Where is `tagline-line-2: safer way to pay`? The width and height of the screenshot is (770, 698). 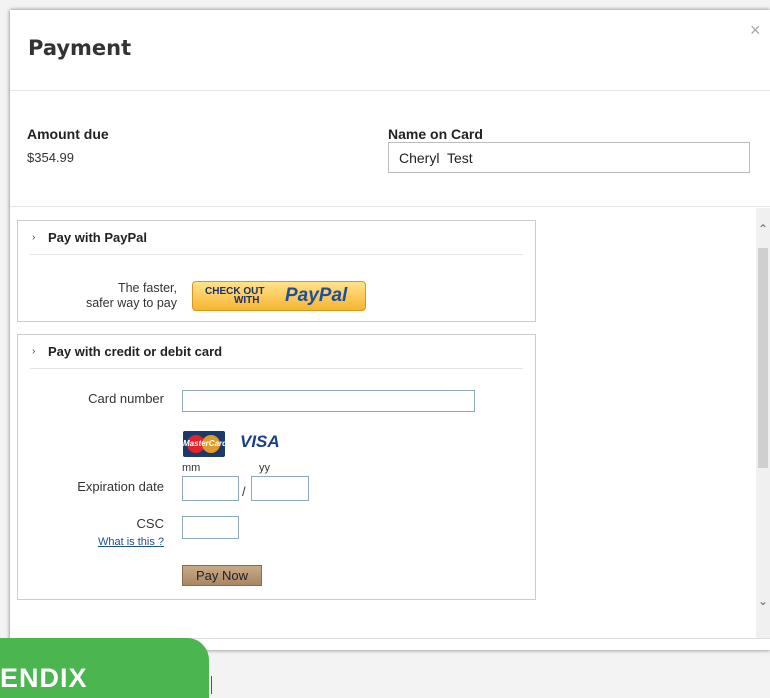
tagline-line-2: safer way to pay is located at coordinates (131, 303).